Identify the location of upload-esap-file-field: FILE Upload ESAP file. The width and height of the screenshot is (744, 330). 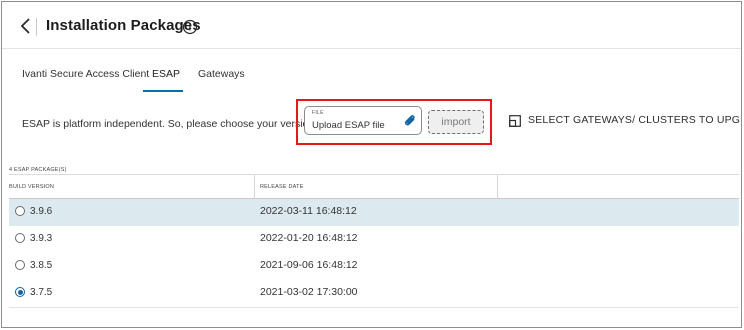
(363, 120).